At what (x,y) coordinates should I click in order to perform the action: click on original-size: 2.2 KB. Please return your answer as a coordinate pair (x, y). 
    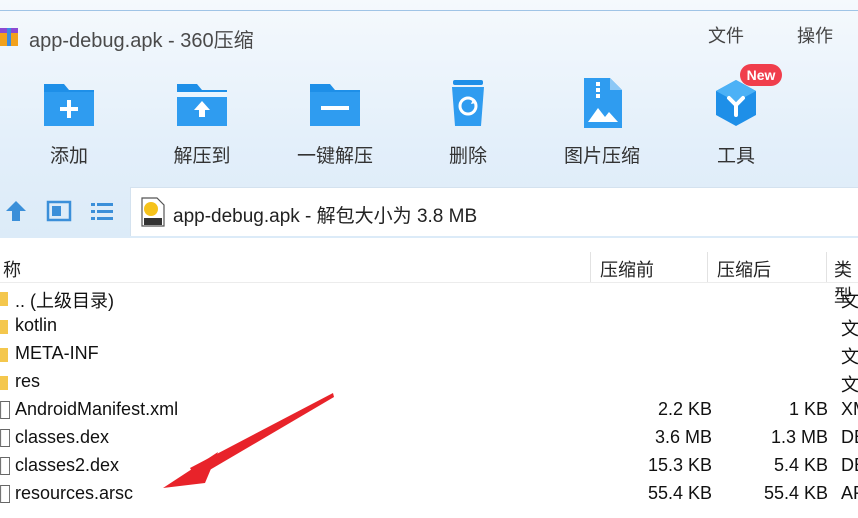
    Looking at the image, I should click on (684, 409).